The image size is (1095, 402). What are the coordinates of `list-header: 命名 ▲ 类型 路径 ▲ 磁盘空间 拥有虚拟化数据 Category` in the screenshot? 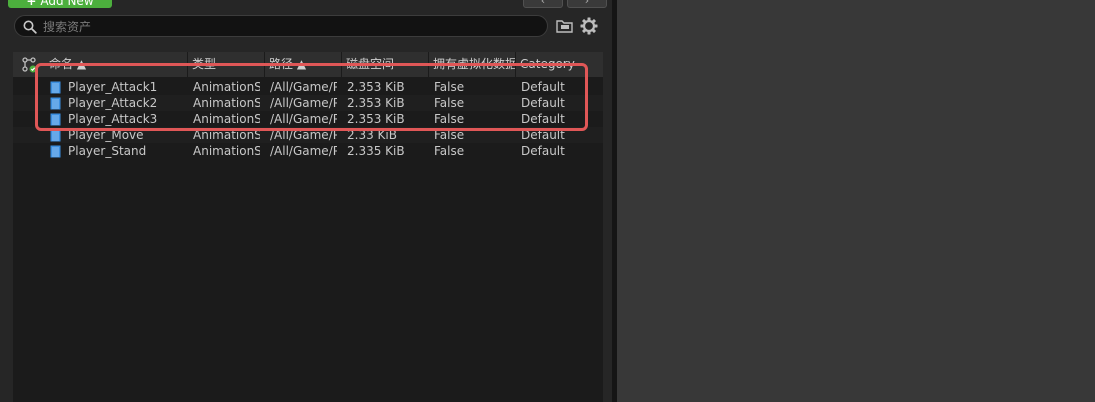 It's located at (308, 64).